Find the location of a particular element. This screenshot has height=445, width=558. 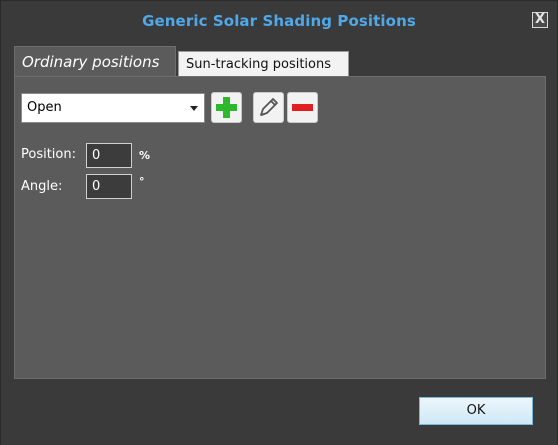

title-bar: Generic Solar Shading Positions X is located at coordinates (279, 21).